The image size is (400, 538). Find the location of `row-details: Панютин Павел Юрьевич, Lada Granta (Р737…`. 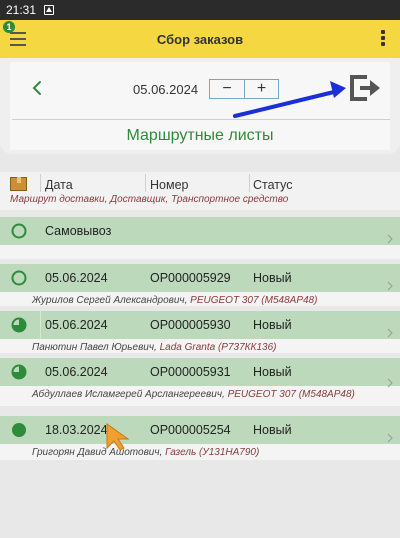

row-details: Панютин Павел Юрьевич, Lada Granta (Р737… is located at coordinates (154, 347).